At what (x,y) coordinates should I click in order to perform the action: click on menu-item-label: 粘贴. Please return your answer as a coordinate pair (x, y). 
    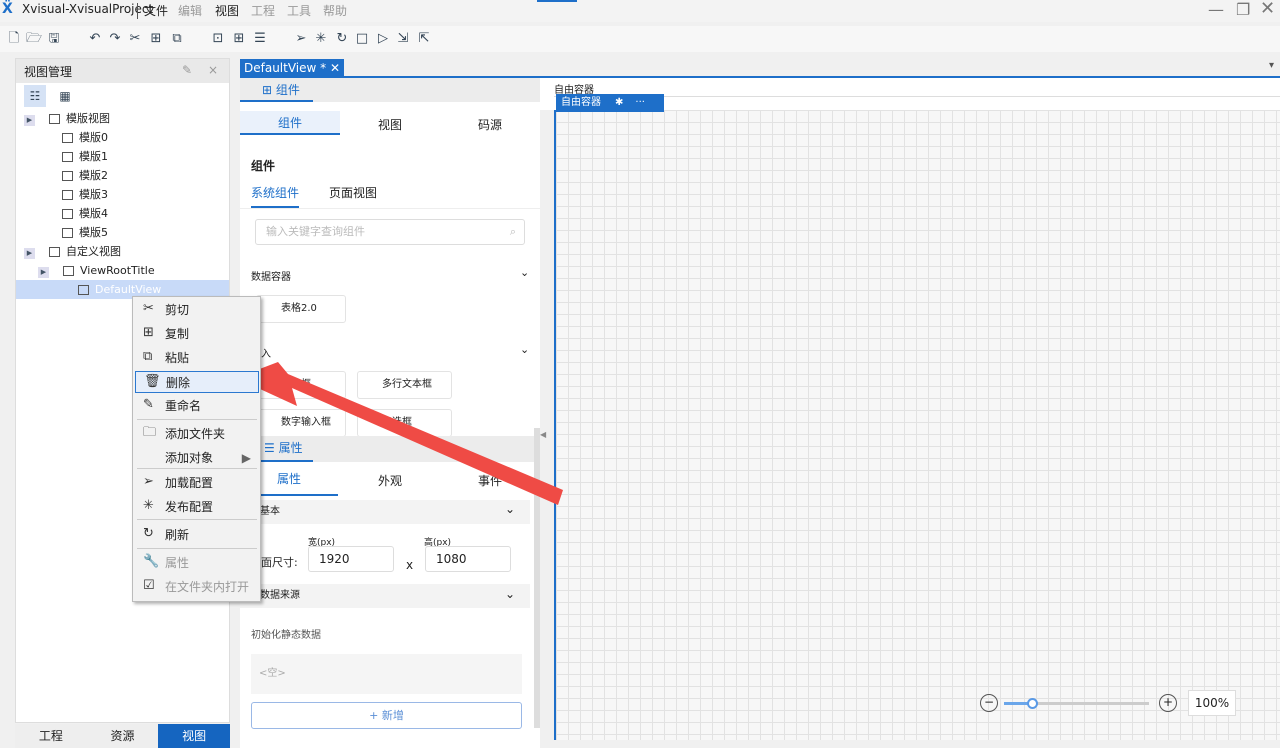
    Looking at the image, I should click on (177, 358).